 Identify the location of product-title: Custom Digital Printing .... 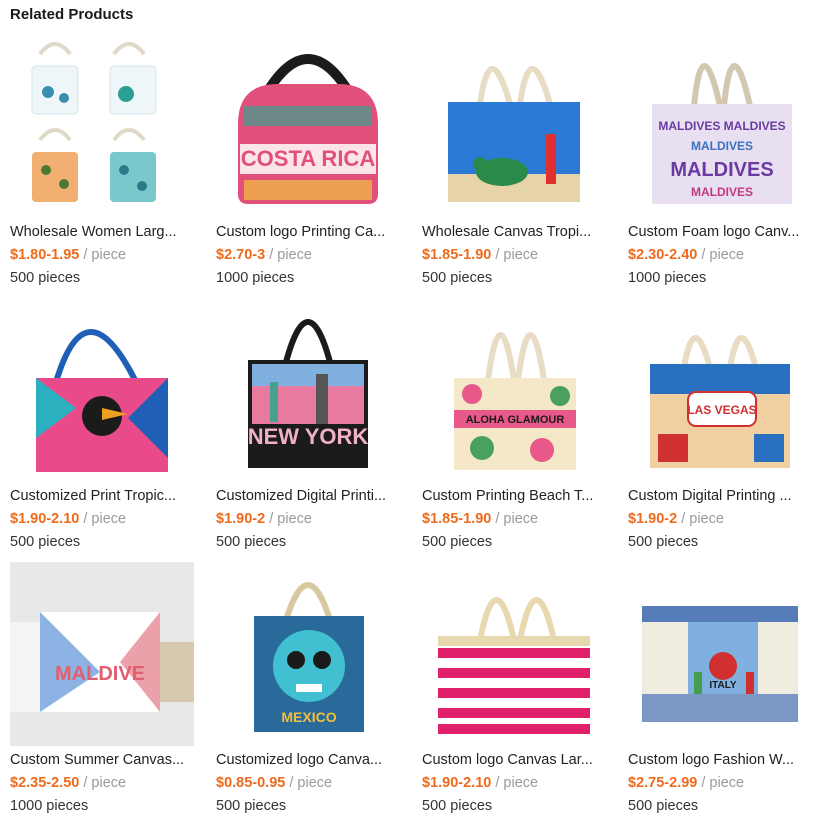
(720, 496).